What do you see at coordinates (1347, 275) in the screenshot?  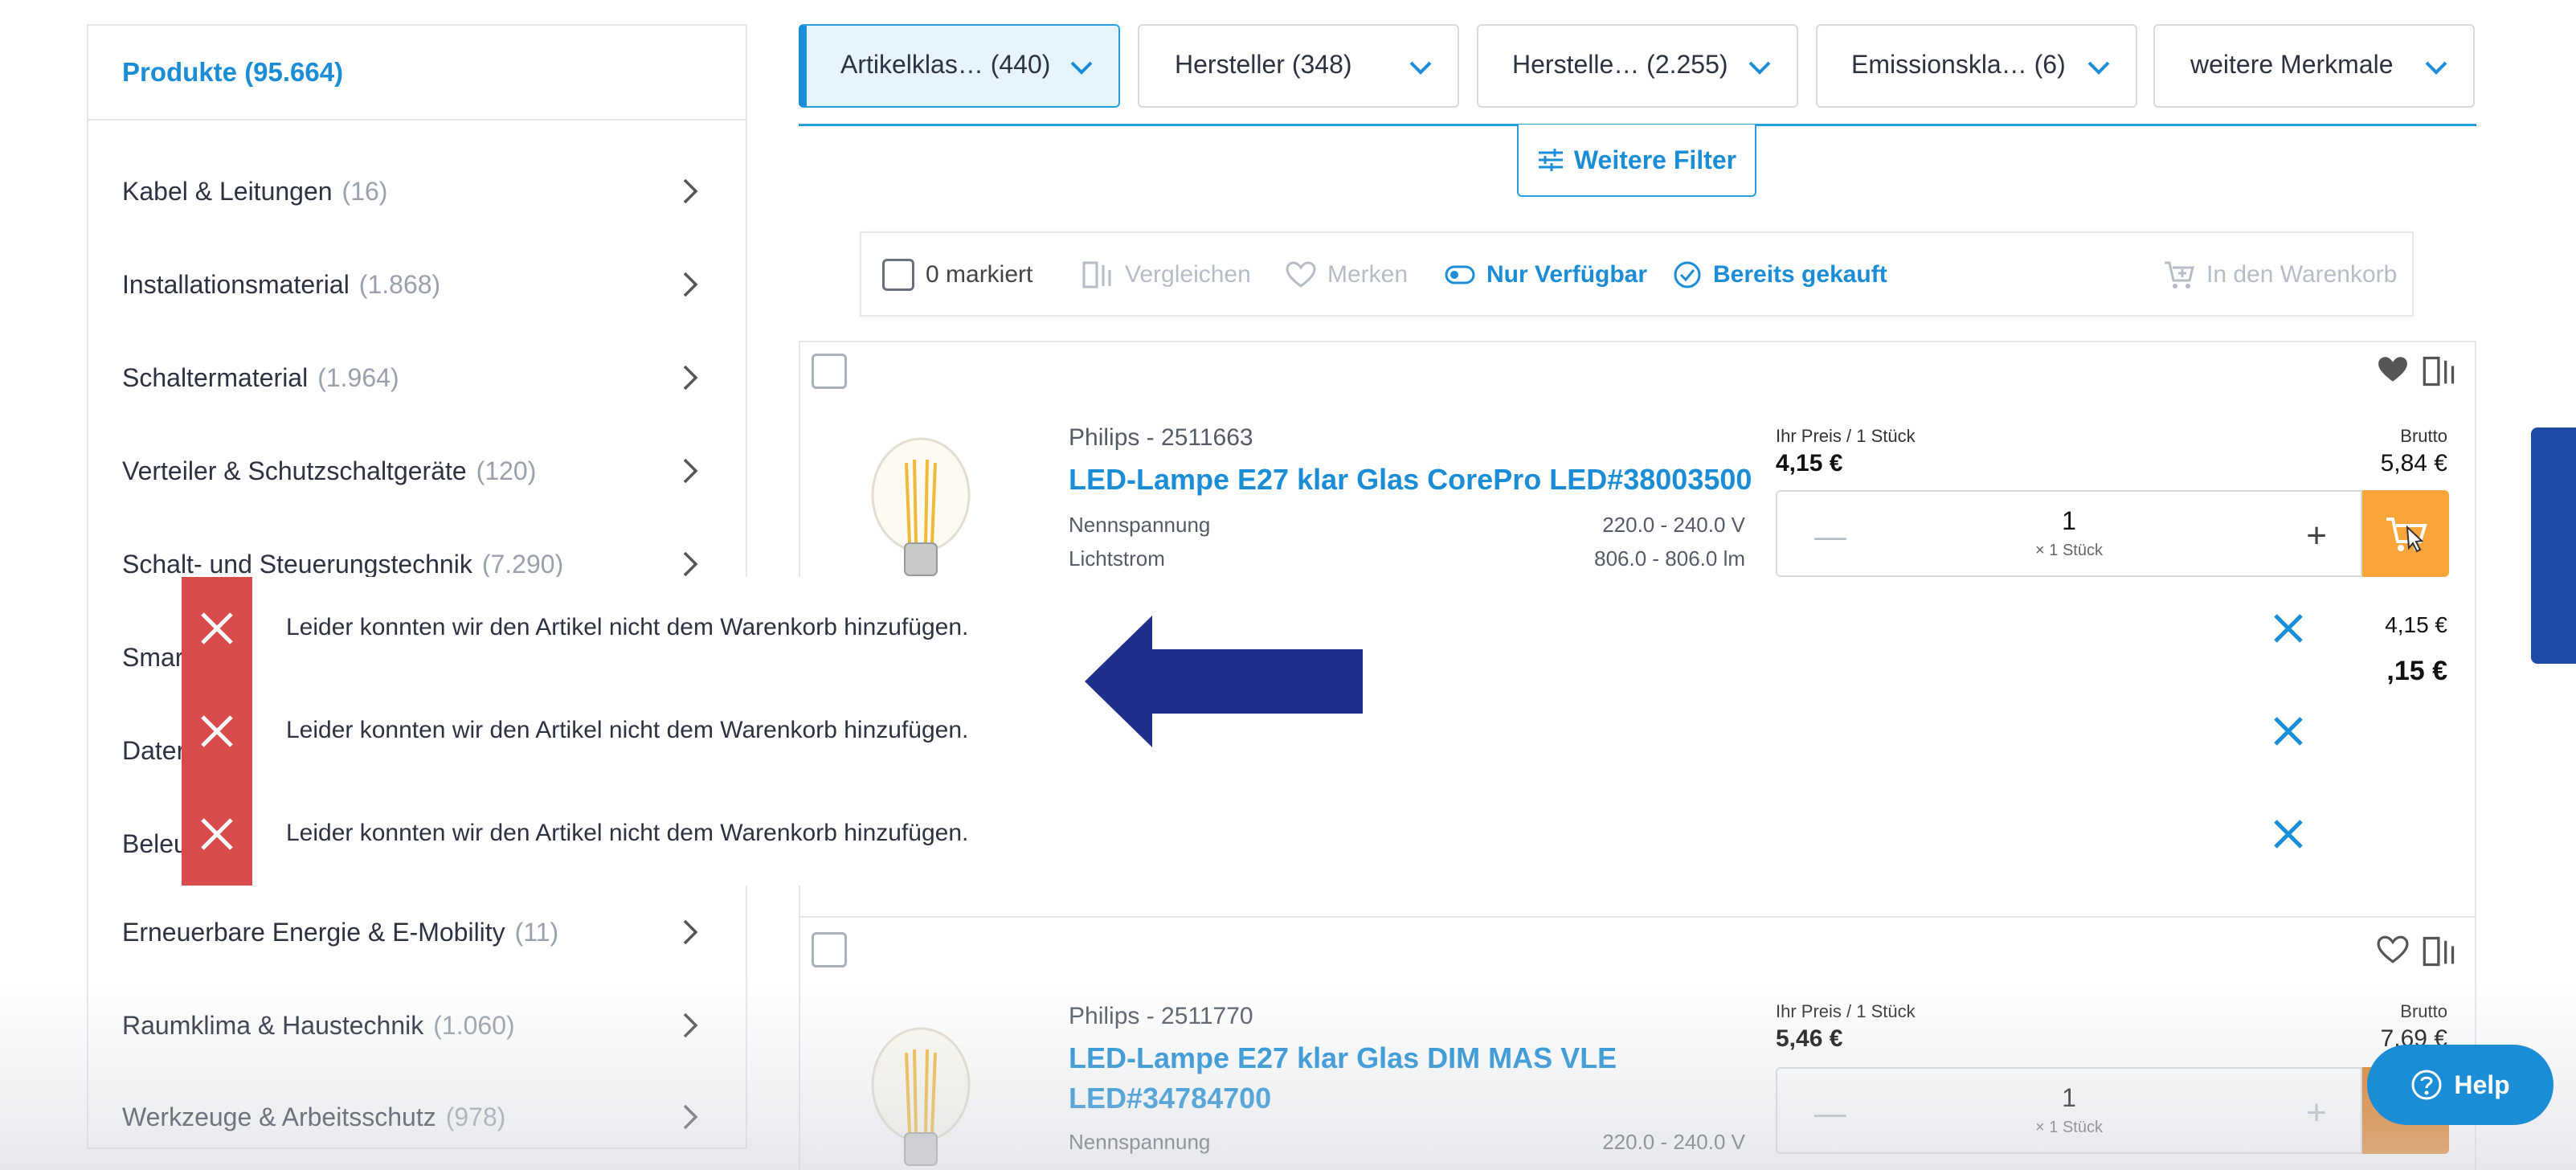 I see `remember-button: Merken` at bounding box center [1347, 275].